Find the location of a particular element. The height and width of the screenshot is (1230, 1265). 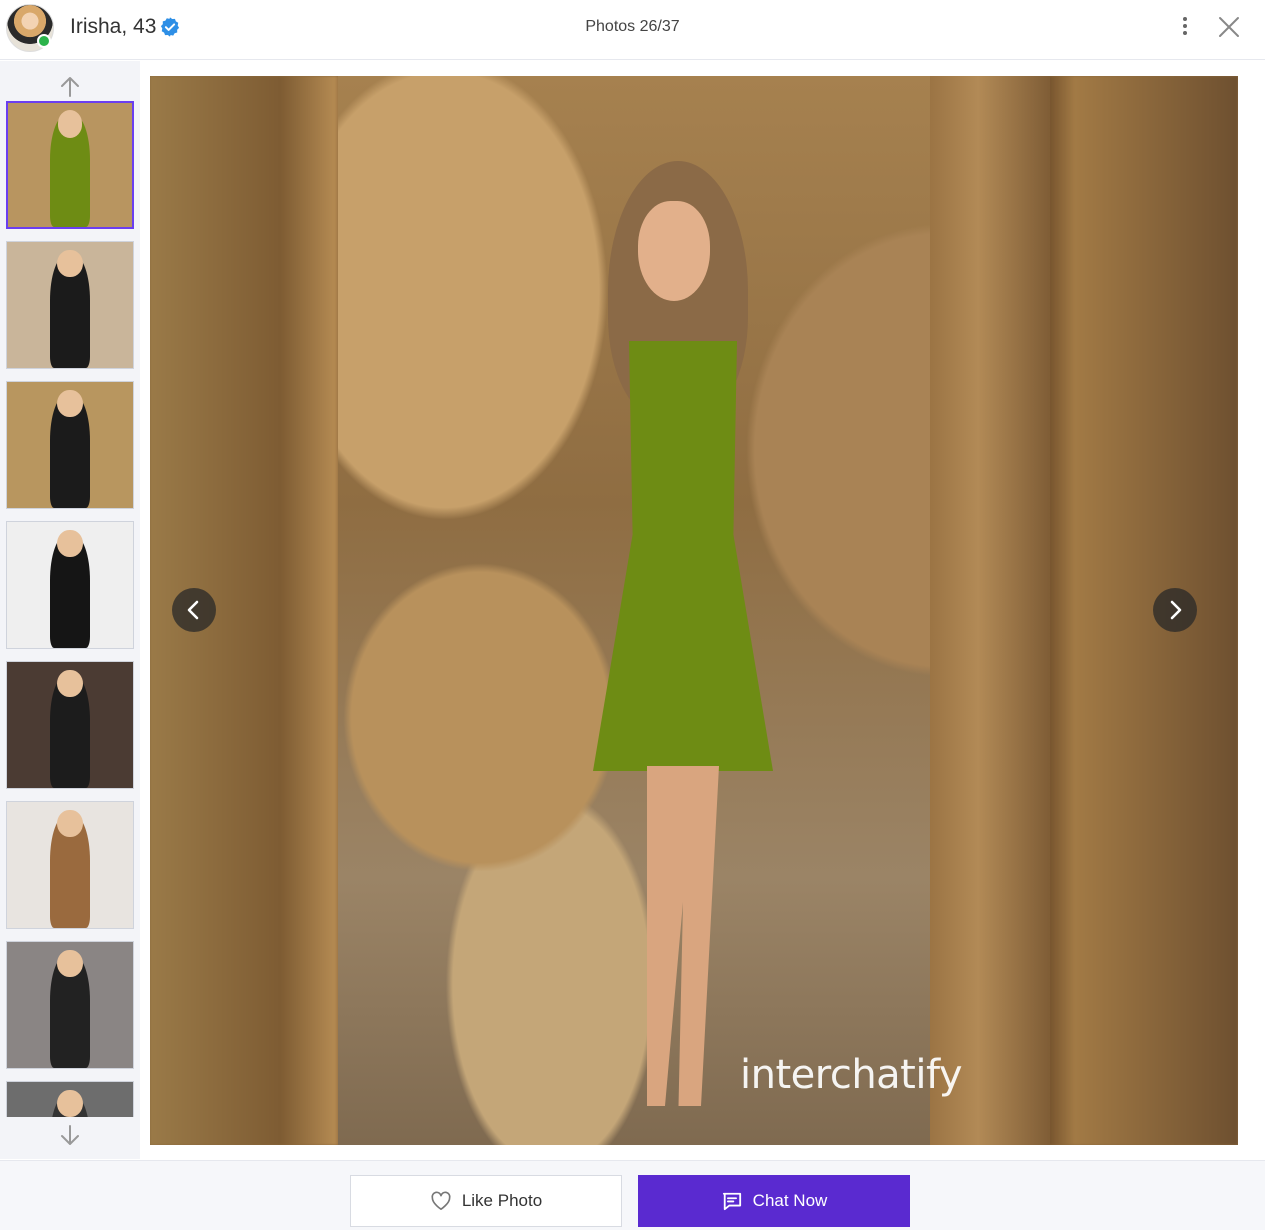

scroll-down-arrow-icon is located at coordinates (70, 1135).